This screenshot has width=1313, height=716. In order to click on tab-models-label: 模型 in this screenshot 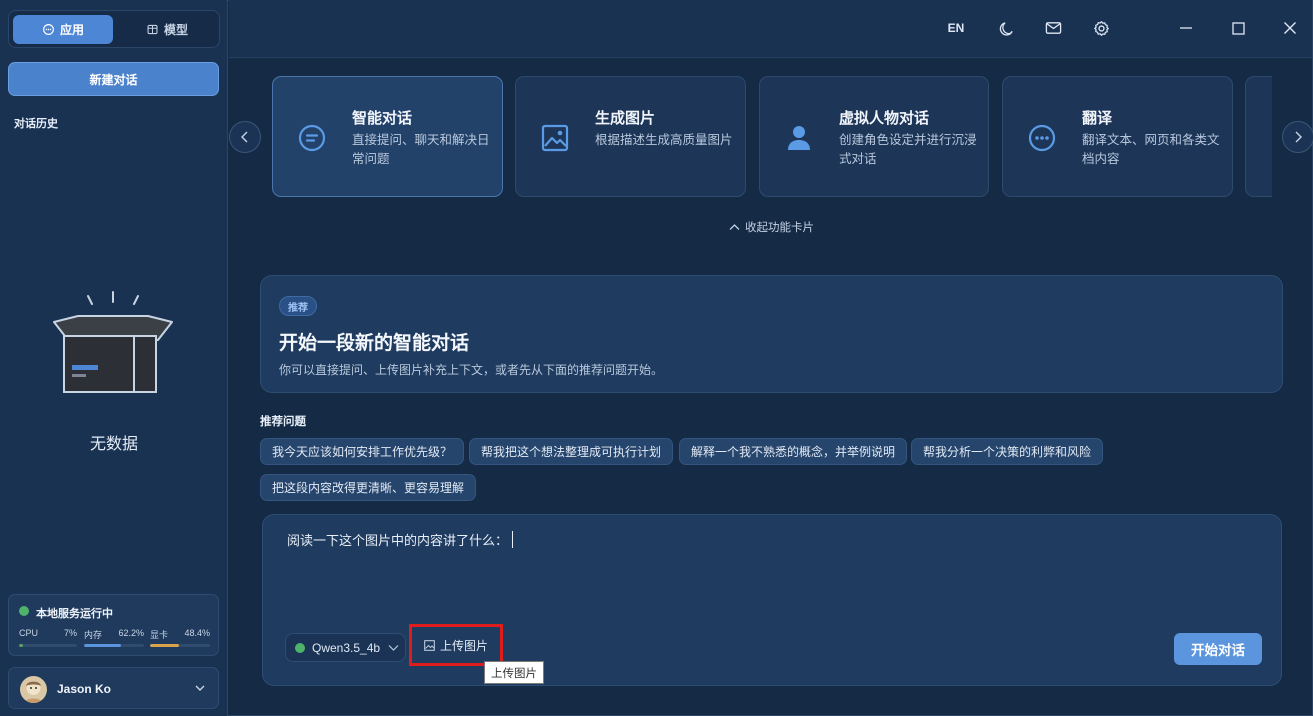, I will do `click(175, 30)`.